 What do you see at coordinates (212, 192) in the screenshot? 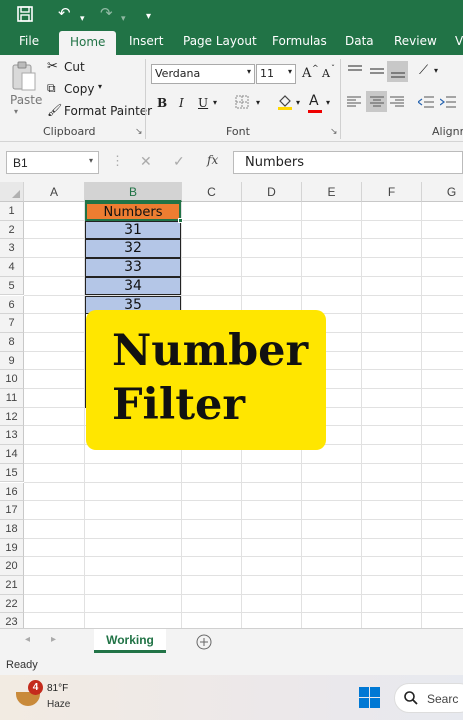
I see `column-header-c: C` at bounding box center [212, 192].